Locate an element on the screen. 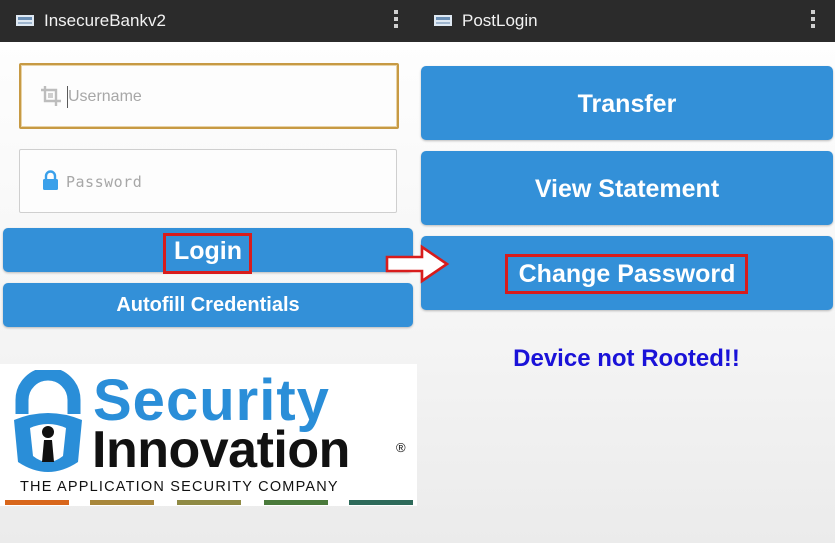 This screenshot has width=835, height=543. logo-tagline: THE APPLICATION SECURITY COMPANY is located at coordinates (179, 487).